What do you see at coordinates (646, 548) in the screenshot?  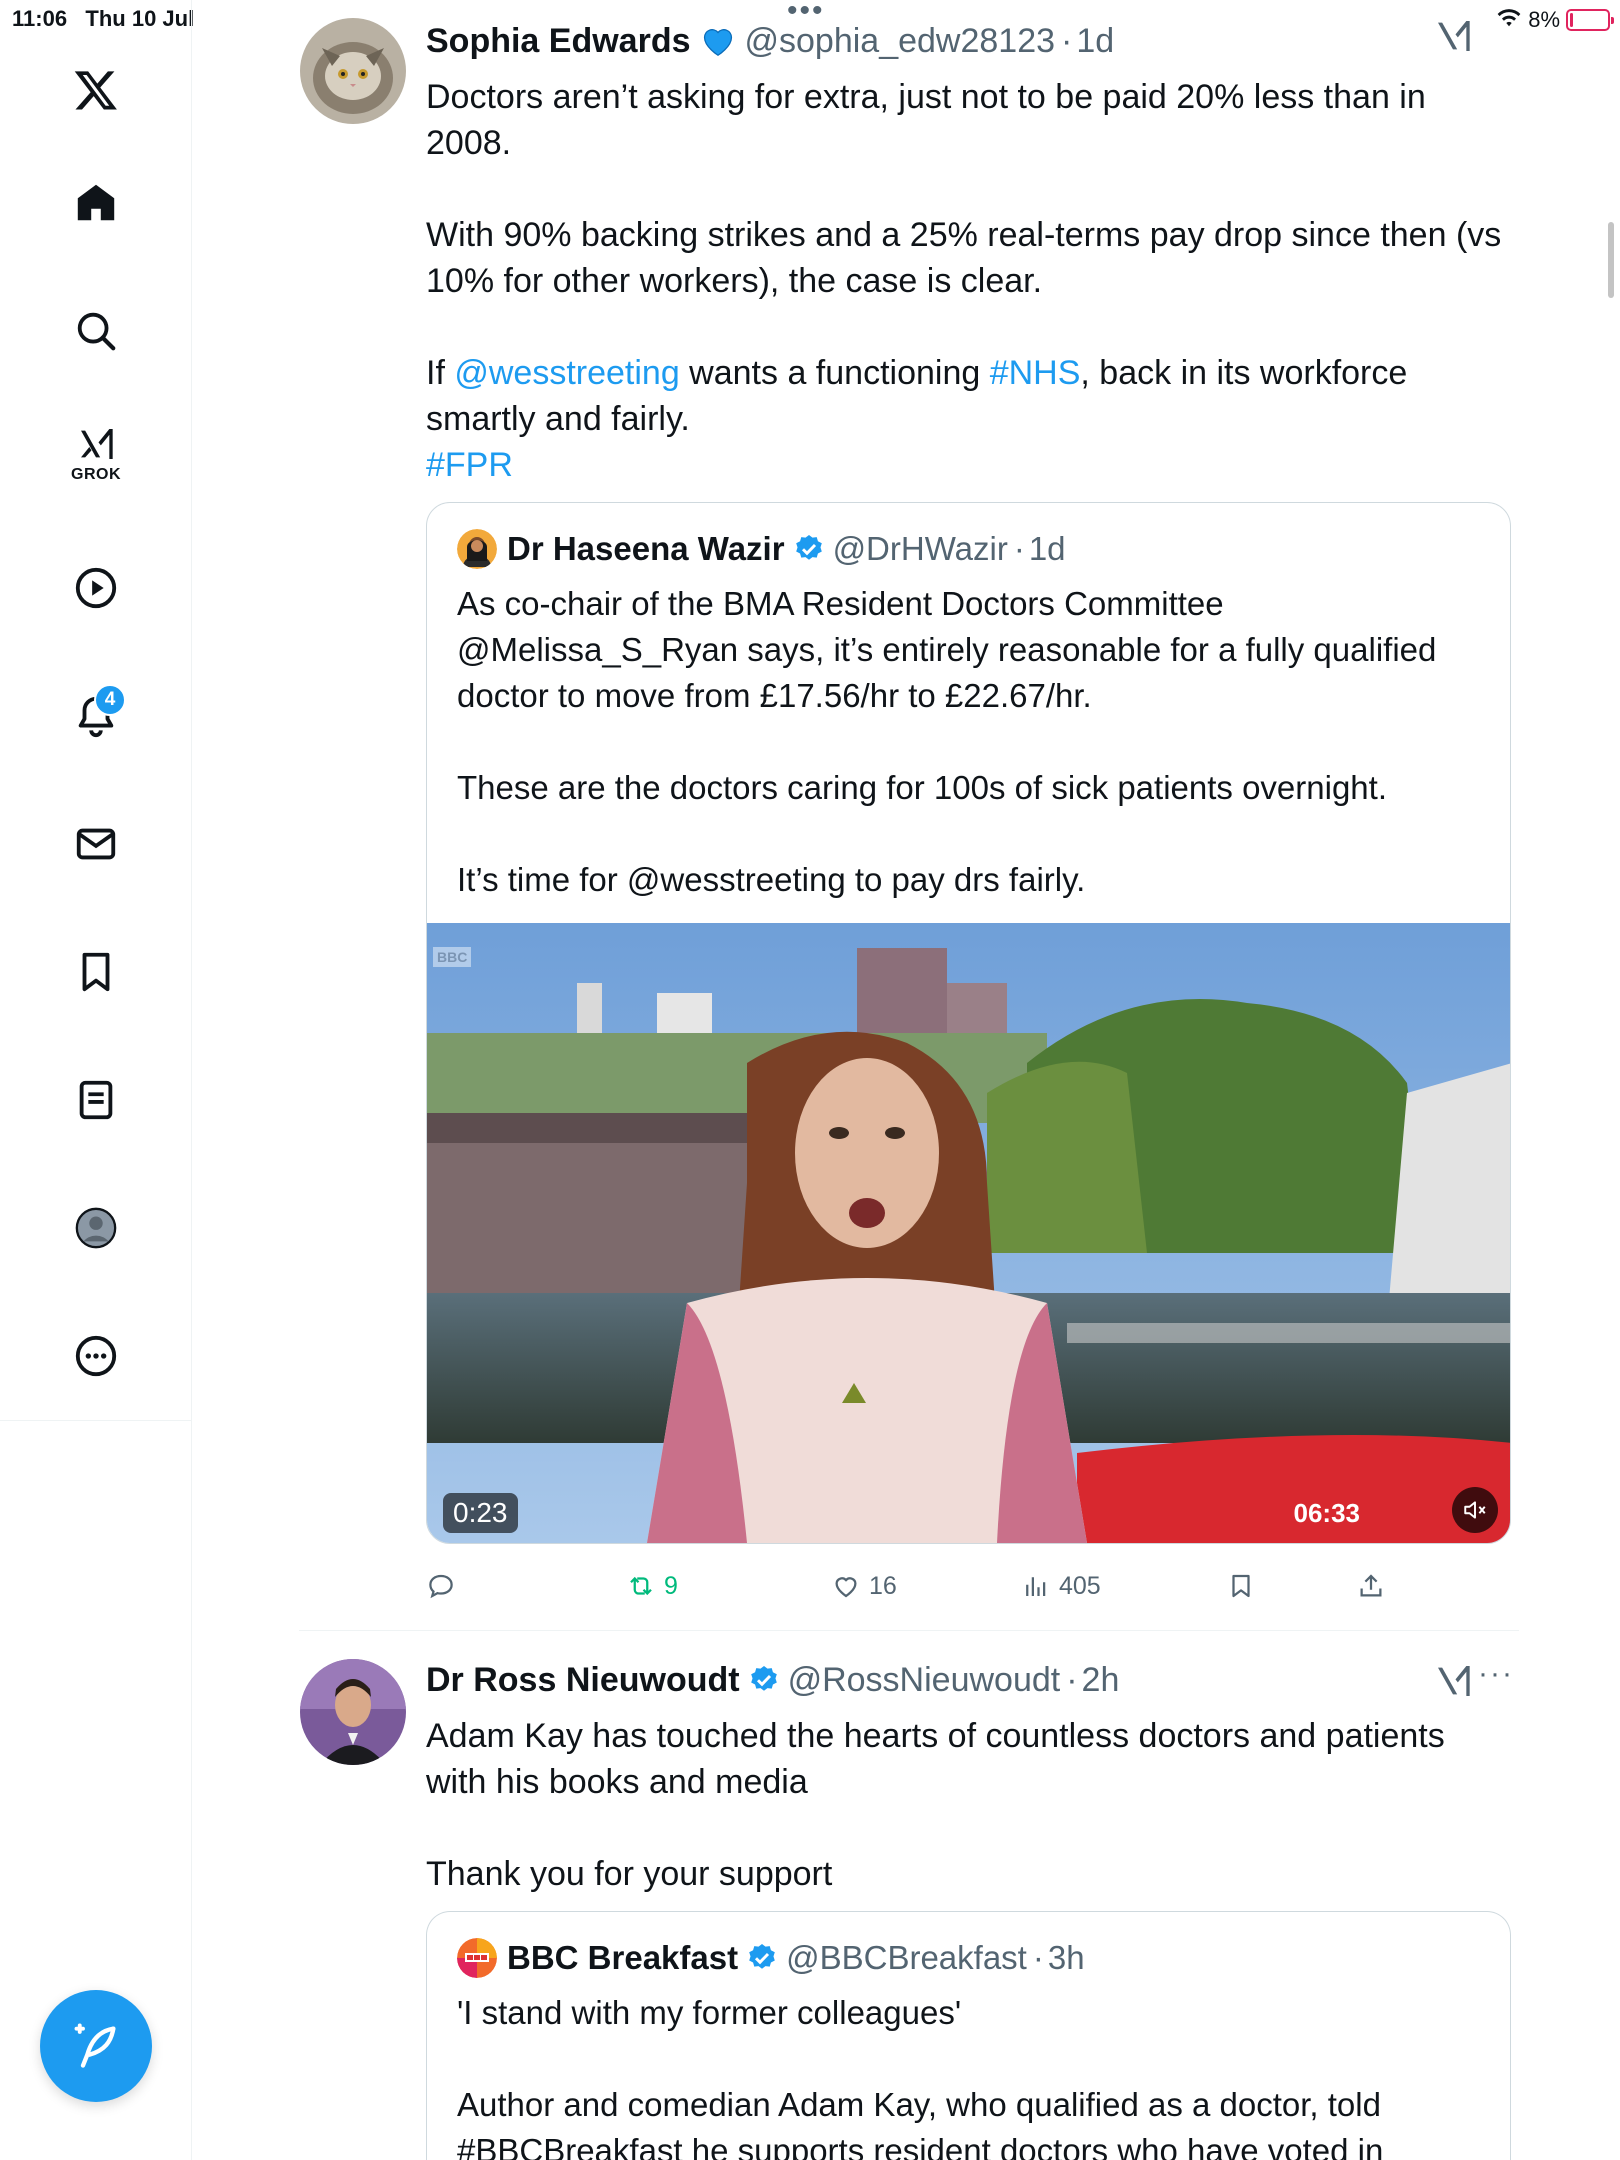 I see `quote-display-name: Dr Haseena Wazir` at bounding box center [646, 548].